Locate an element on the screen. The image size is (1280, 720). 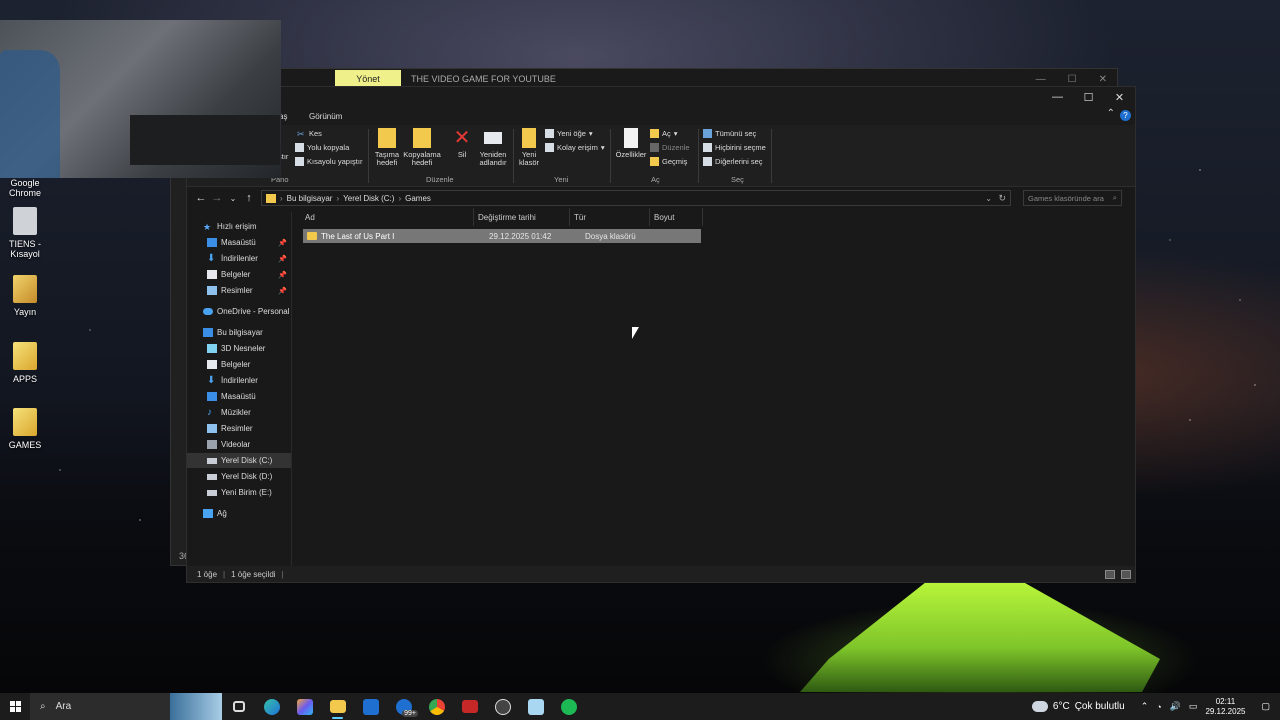
properties-button: Özellikler is located at coordinates (631, 143).